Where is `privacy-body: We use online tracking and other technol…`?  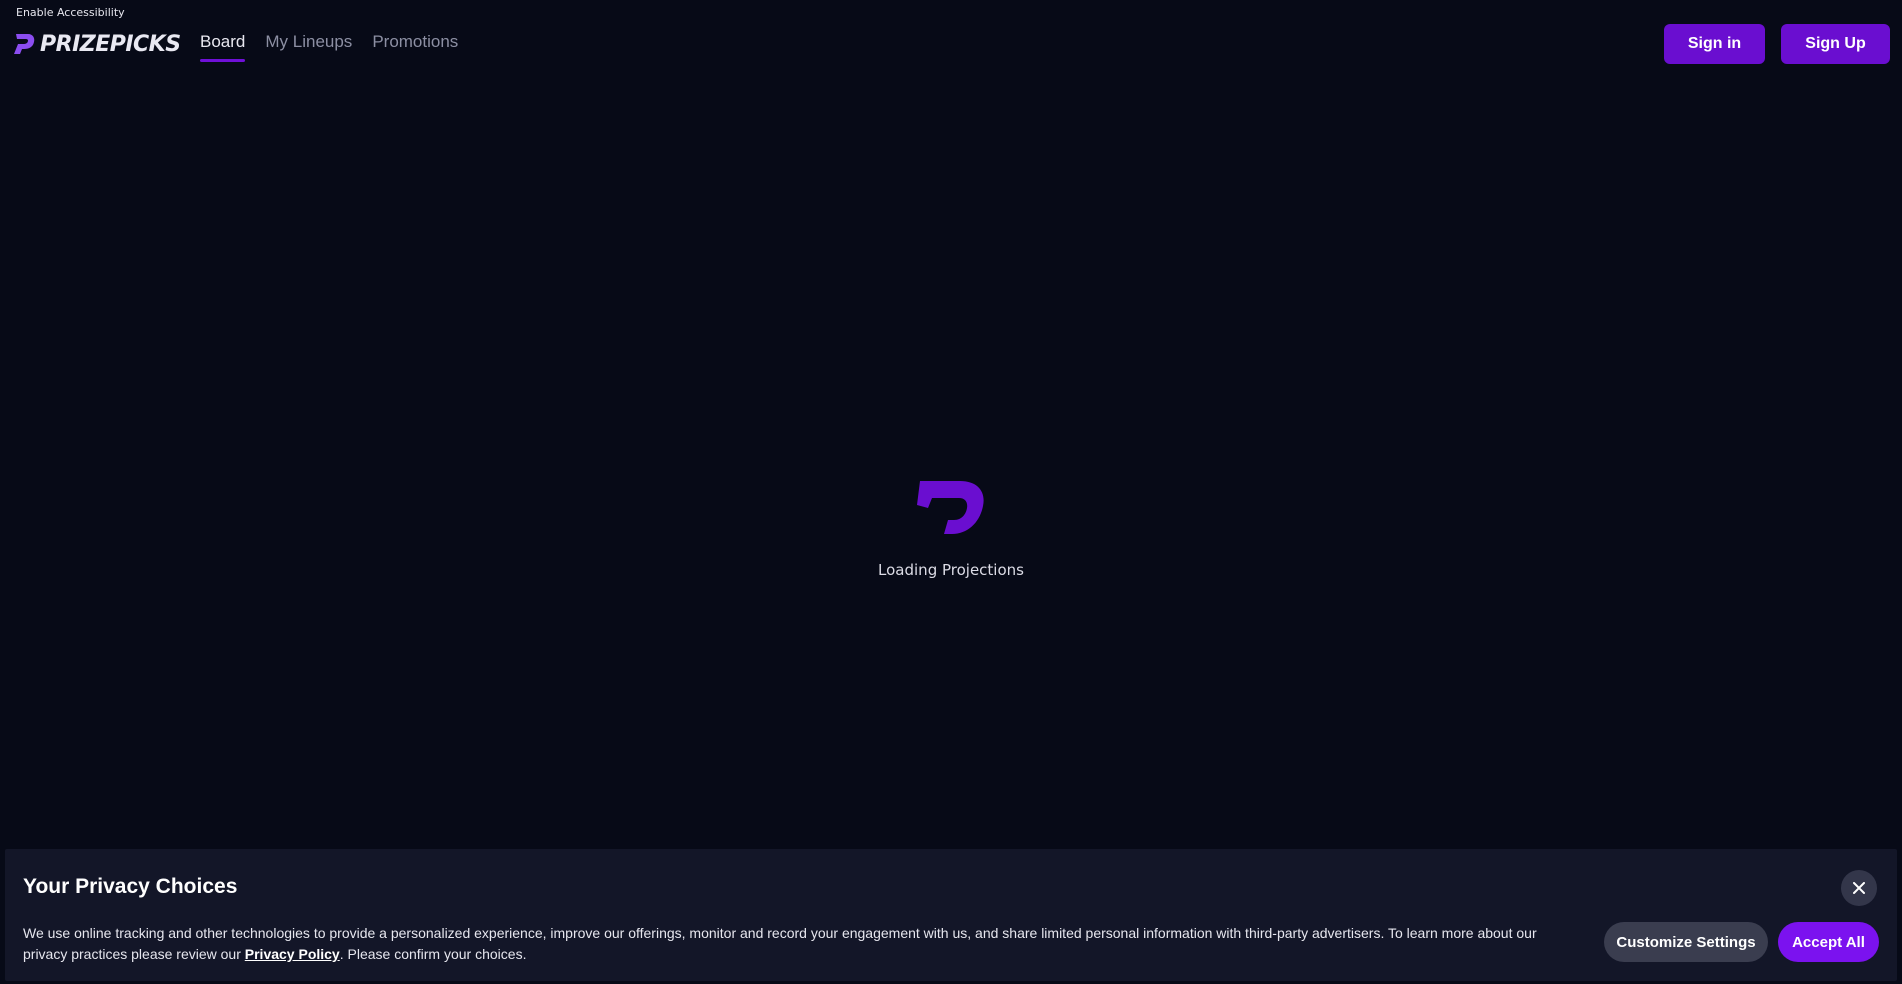 privacy-body: We use online tracking and other technol… is located at coordinates (803, 944).